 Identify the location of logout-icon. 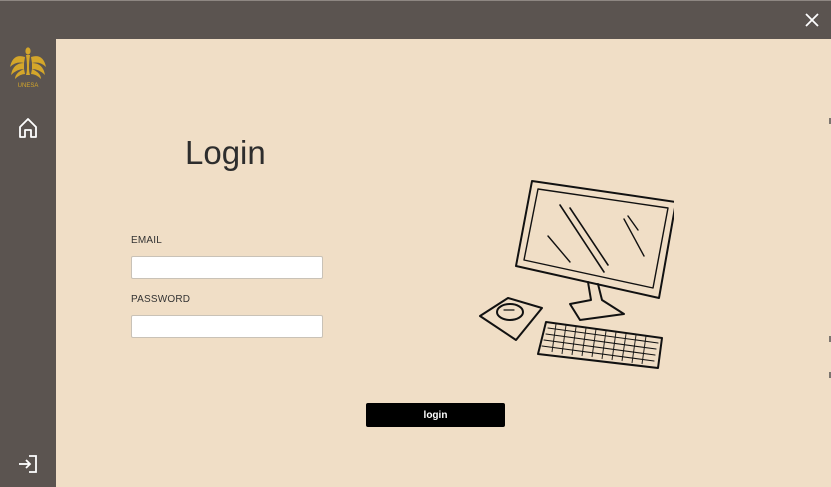
(28, 464).